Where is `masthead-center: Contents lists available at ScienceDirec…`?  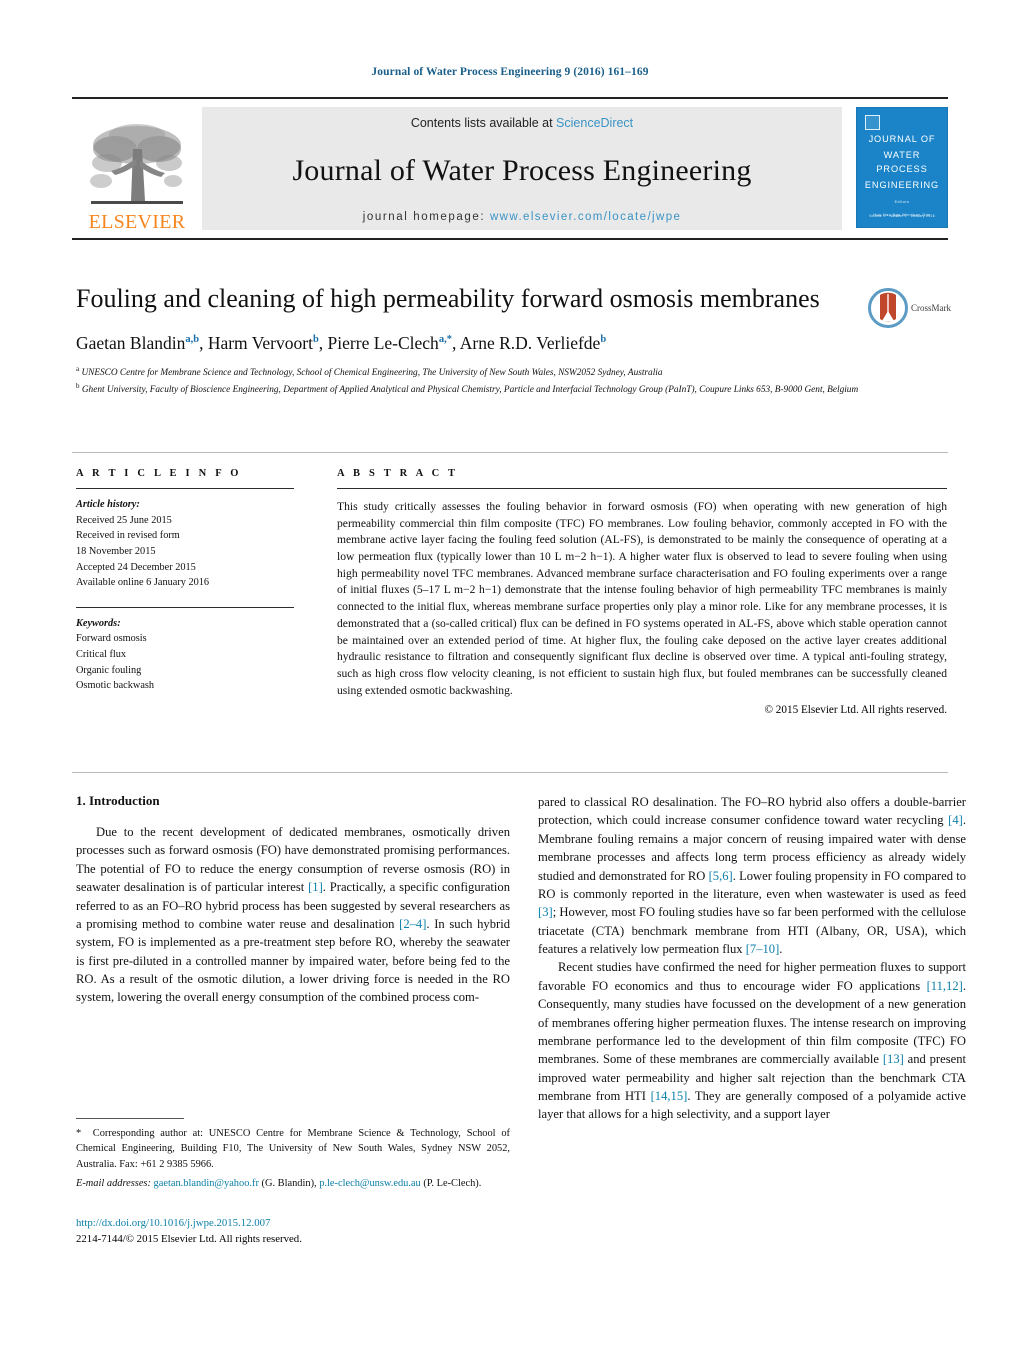 masthead-center: Contents lists available at ScienceDirec… is located at coordinates (522, 168).